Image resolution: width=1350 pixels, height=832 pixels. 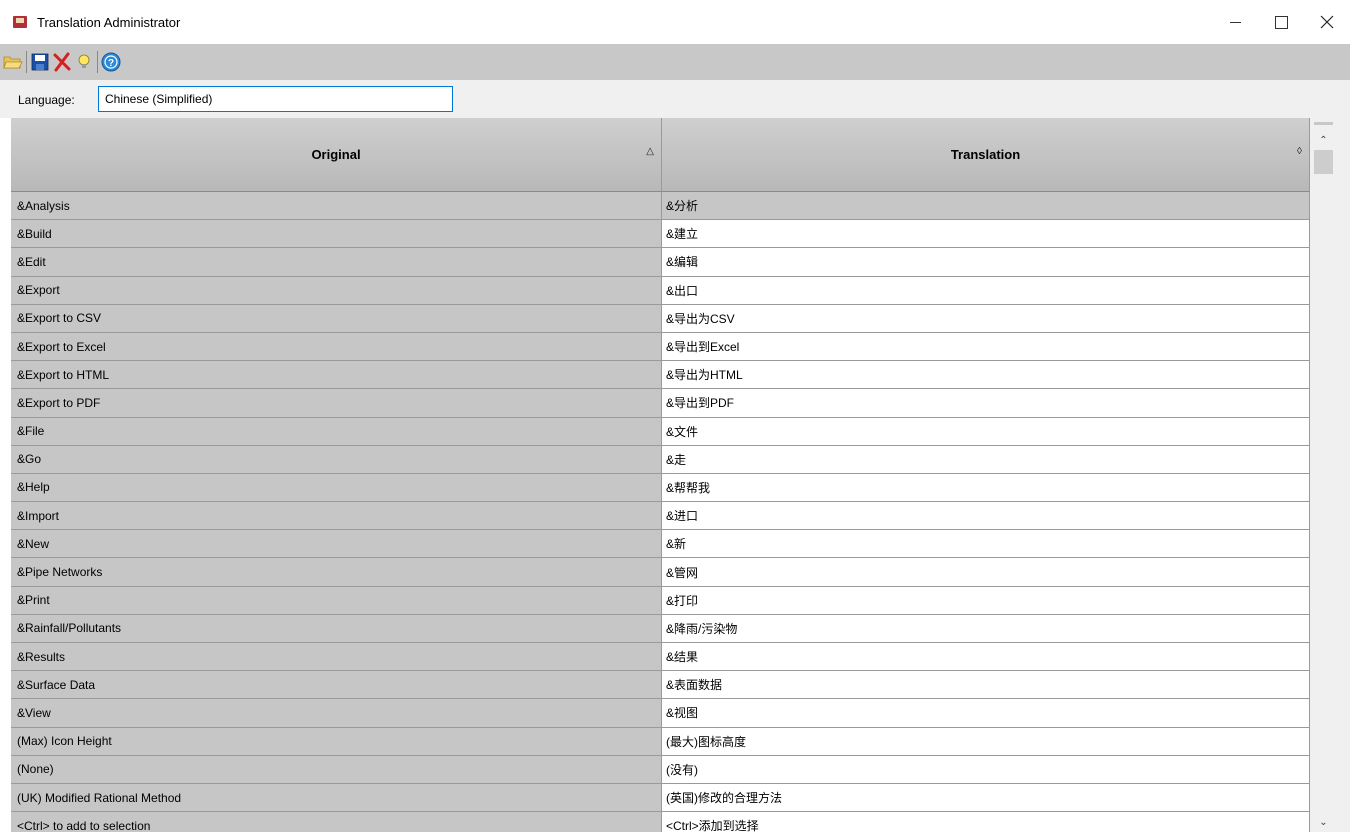 I want to click on table-row: &Print &打印, so click(x=660, y=600).